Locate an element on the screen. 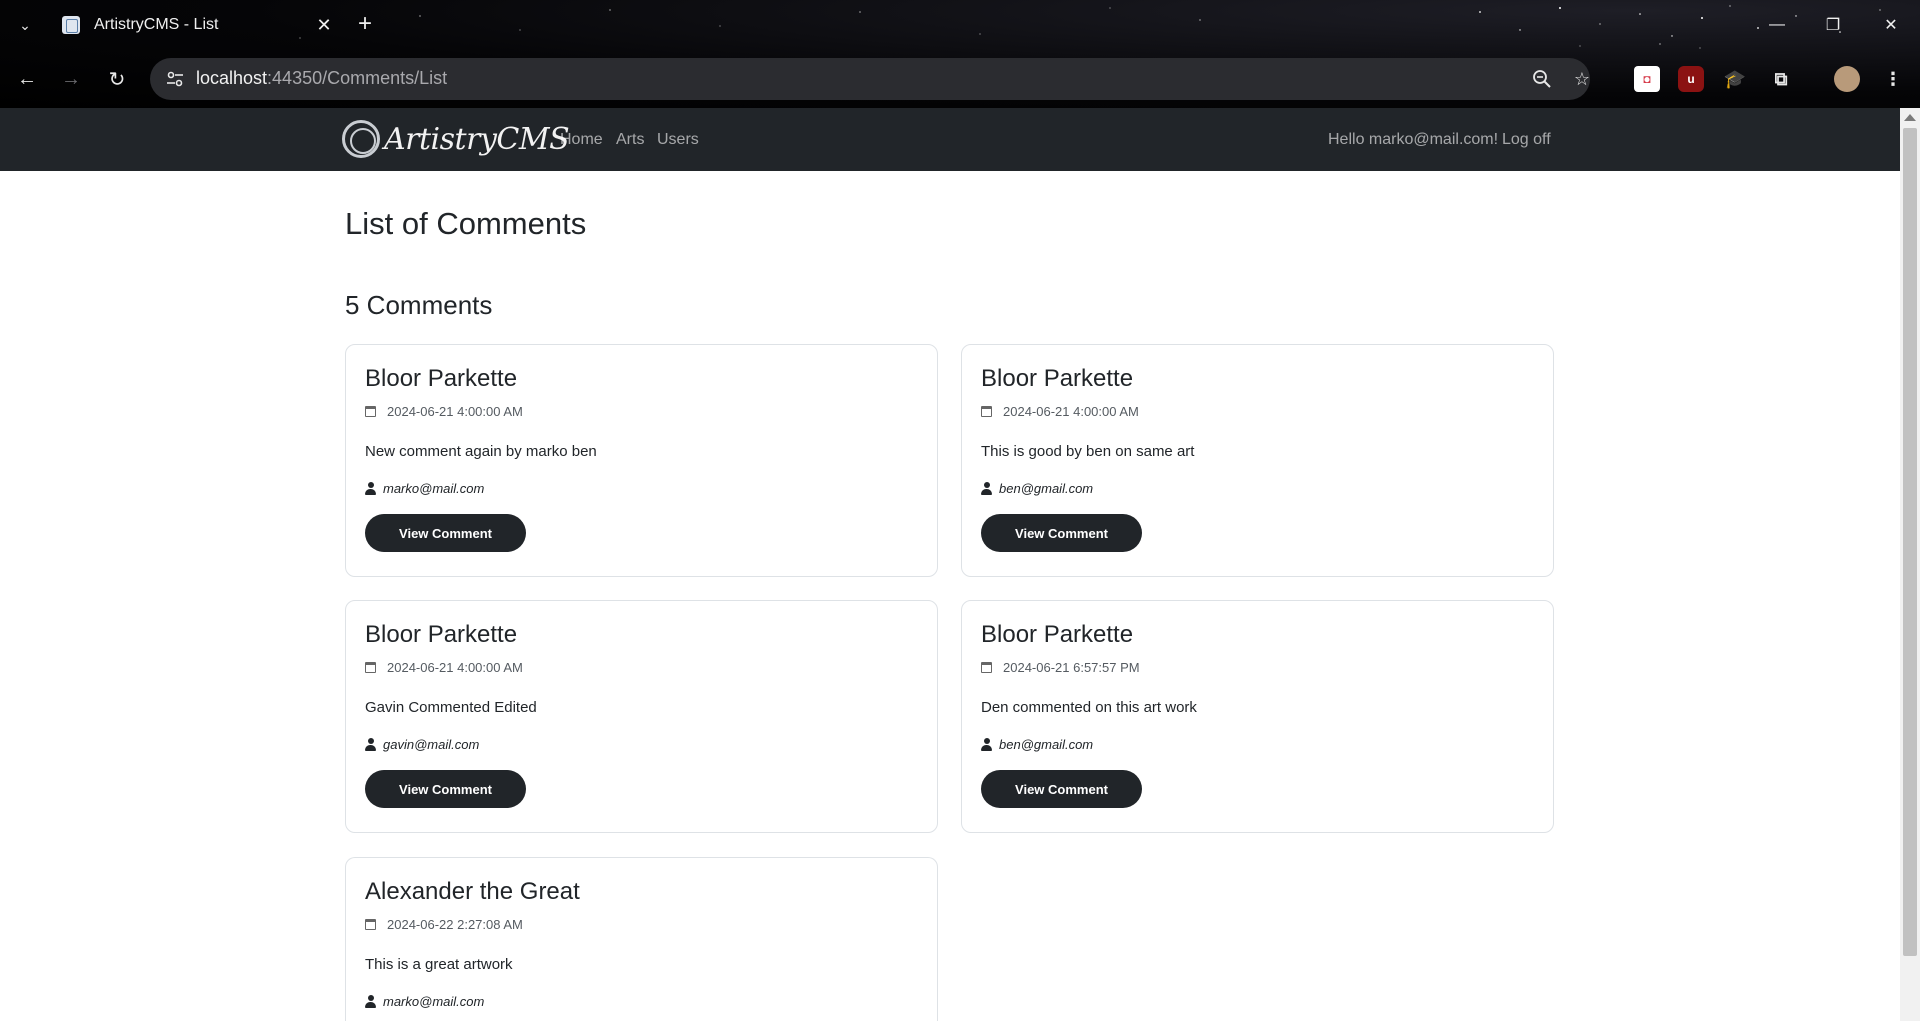 This screenshot has width=1920, height=1021. comment-text: Gavin Commented Edited is located at coordinates (451, 707).